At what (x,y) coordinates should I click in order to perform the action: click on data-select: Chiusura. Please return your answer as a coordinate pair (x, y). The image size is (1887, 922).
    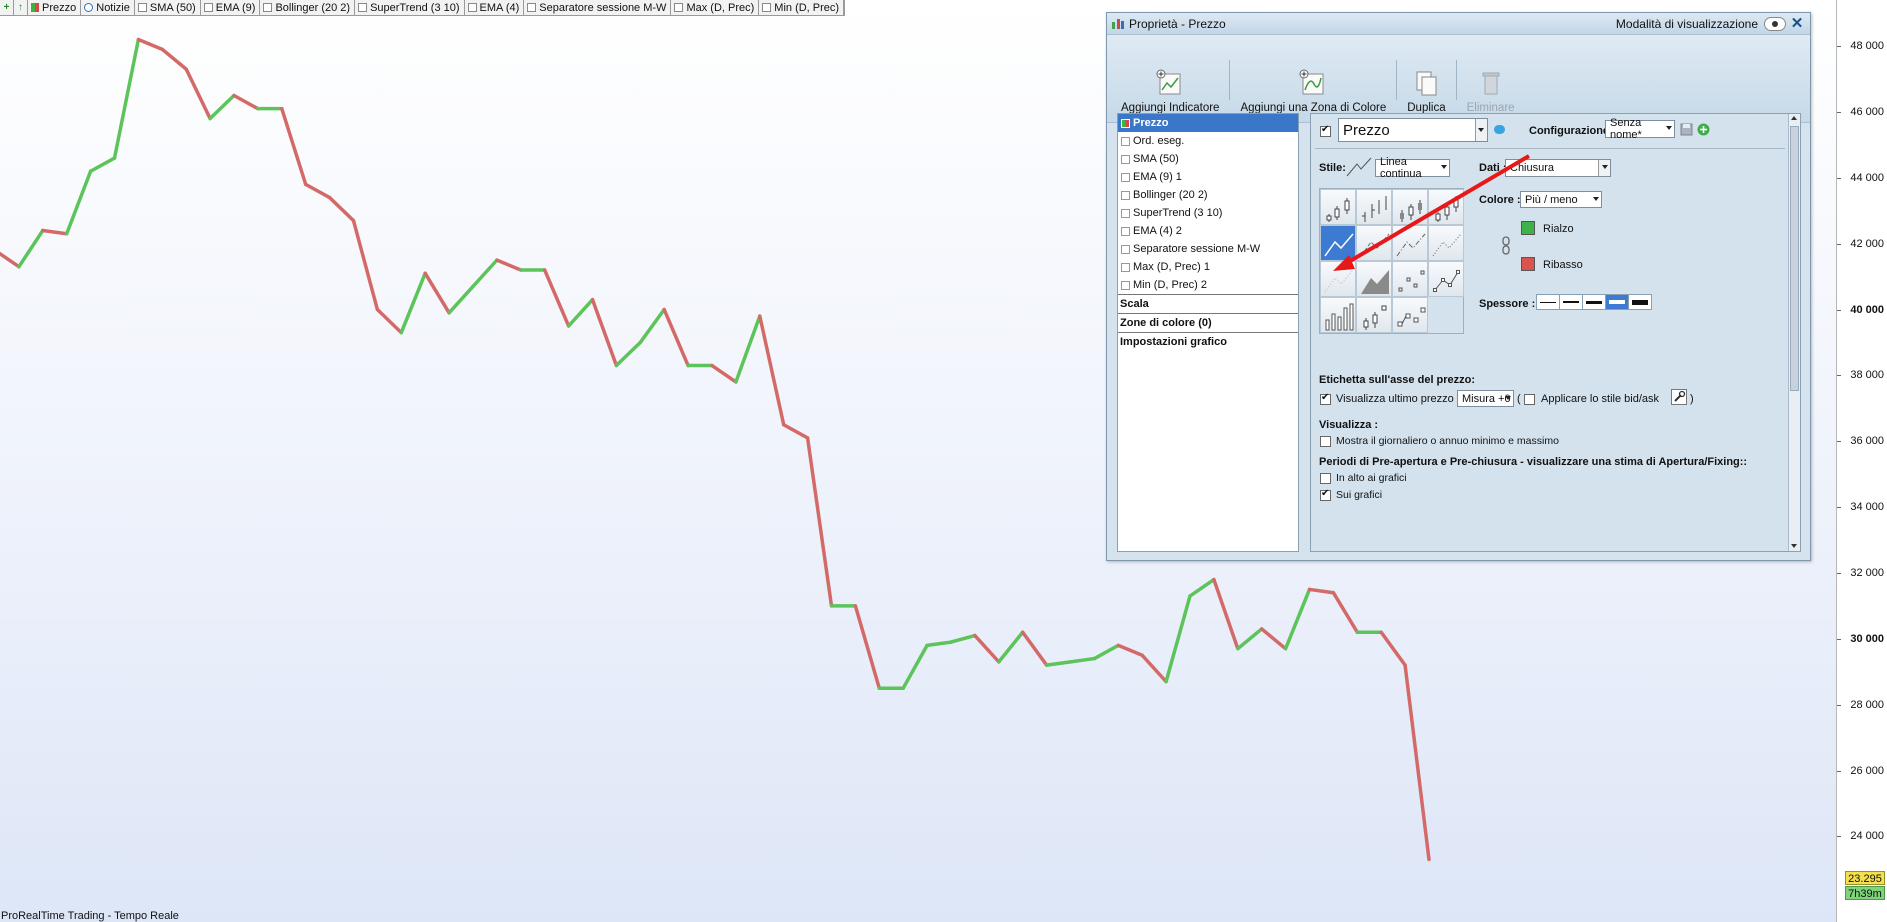
    Looking at the image, I should click on (1558, 168).